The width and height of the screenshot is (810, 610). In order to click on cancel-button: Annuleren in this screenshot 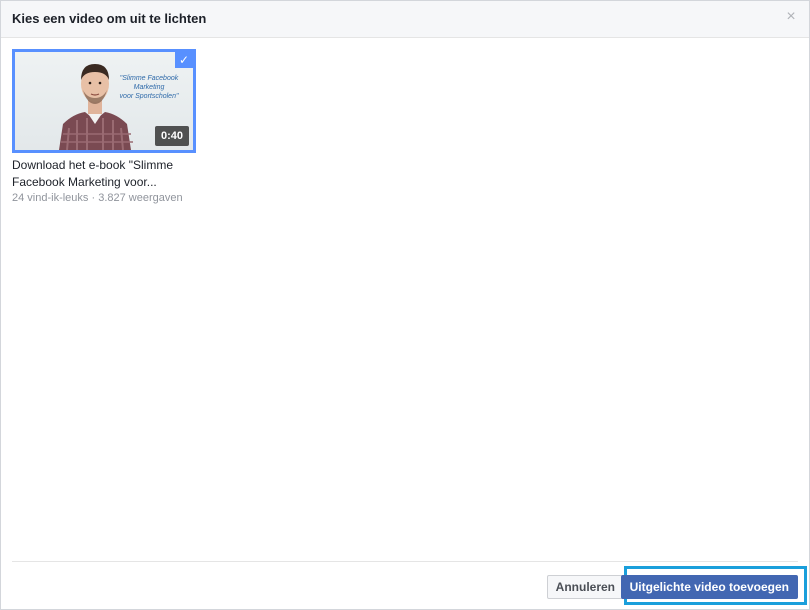, I will do `click(585, 587)`.